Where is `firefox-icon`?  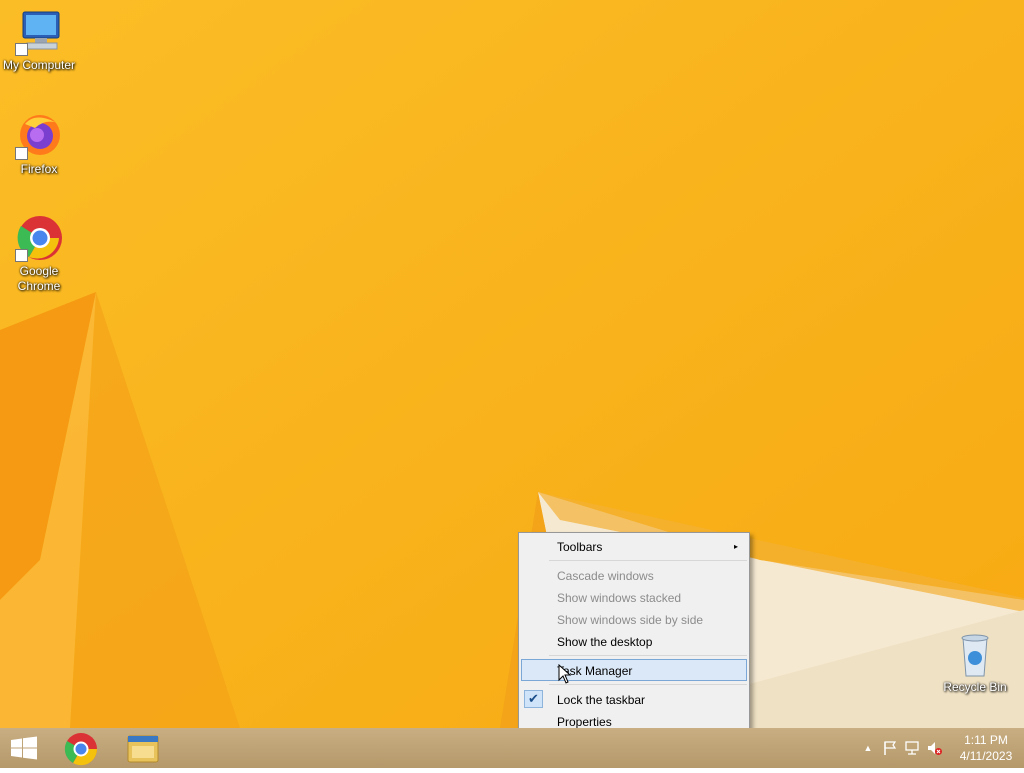
firefox-icon is located at coordinates (39, 136).